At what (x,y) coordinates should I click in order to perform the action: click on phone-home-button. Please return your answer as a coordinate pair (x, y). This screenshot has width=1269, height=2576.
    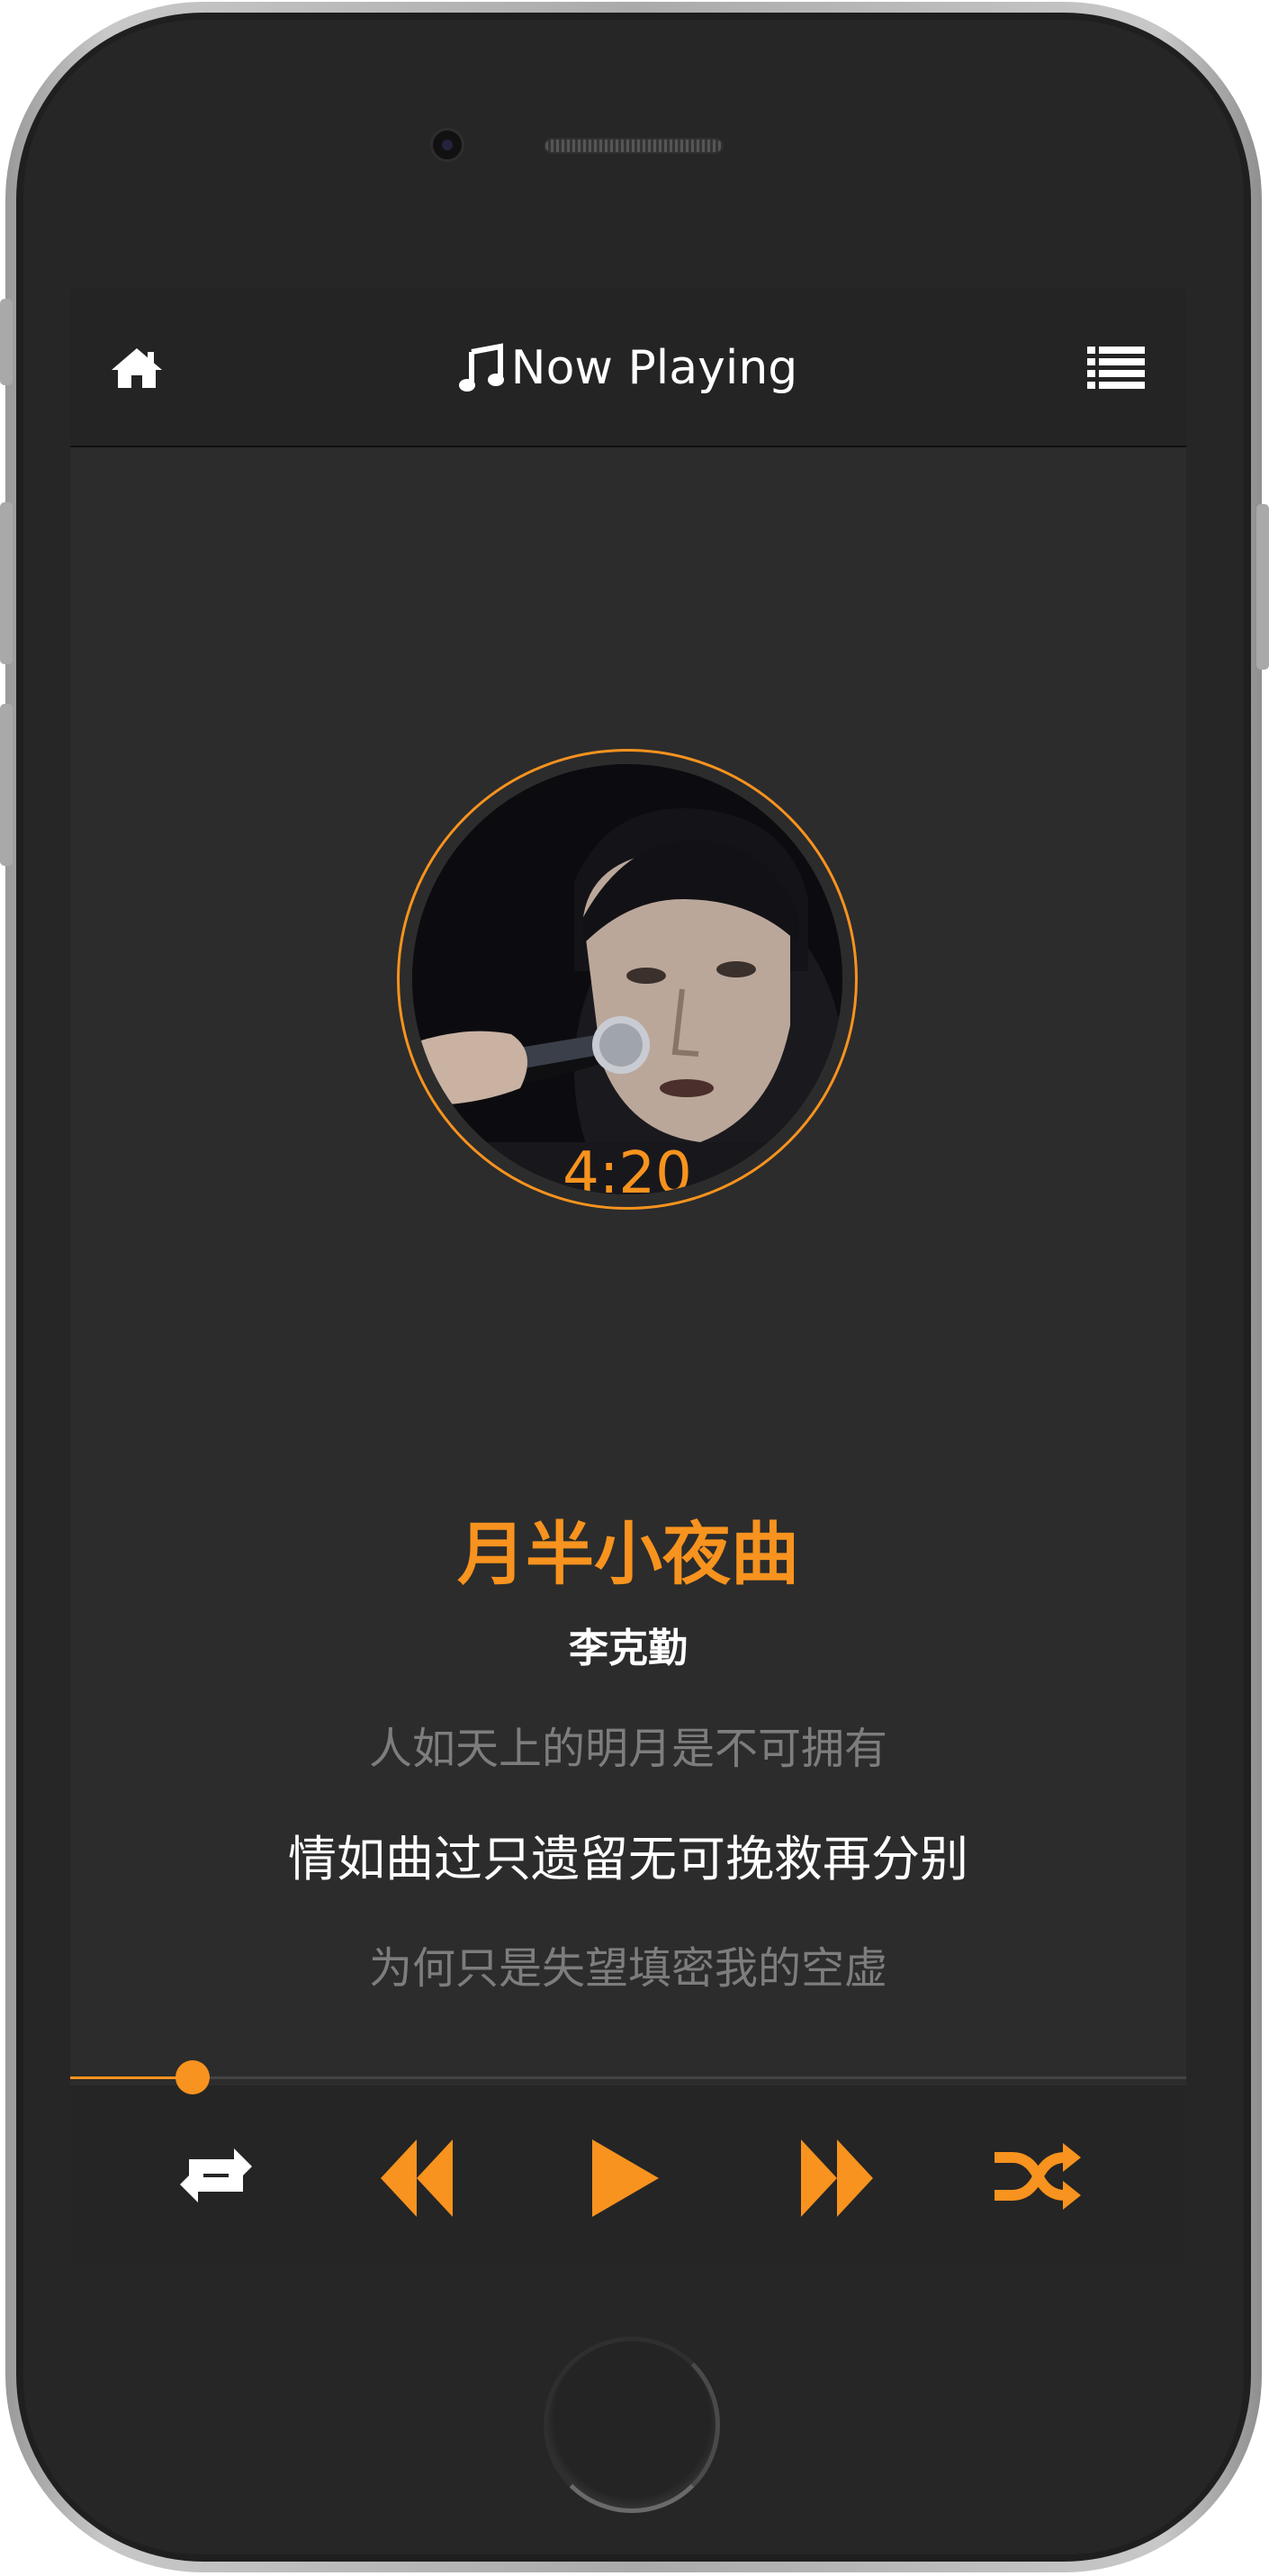
    Looking at the image, I should click on (632, 2425).